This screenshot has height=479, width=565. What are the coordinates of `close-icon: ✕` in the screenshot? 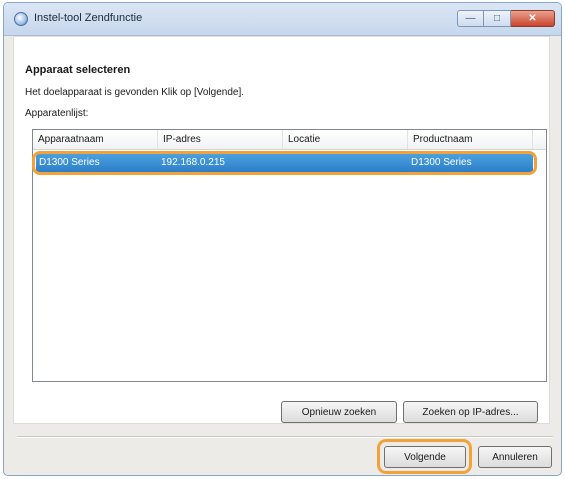 It's located at (532, 18).